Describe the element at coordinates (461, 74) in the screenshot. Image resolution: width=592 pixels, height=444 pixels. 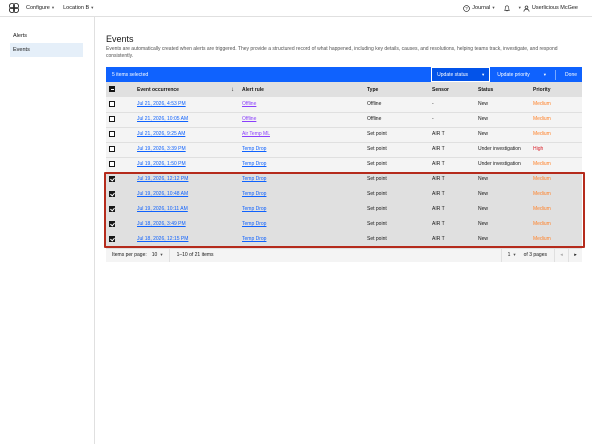
I see `update-status-button: Update status ▾` at that location.